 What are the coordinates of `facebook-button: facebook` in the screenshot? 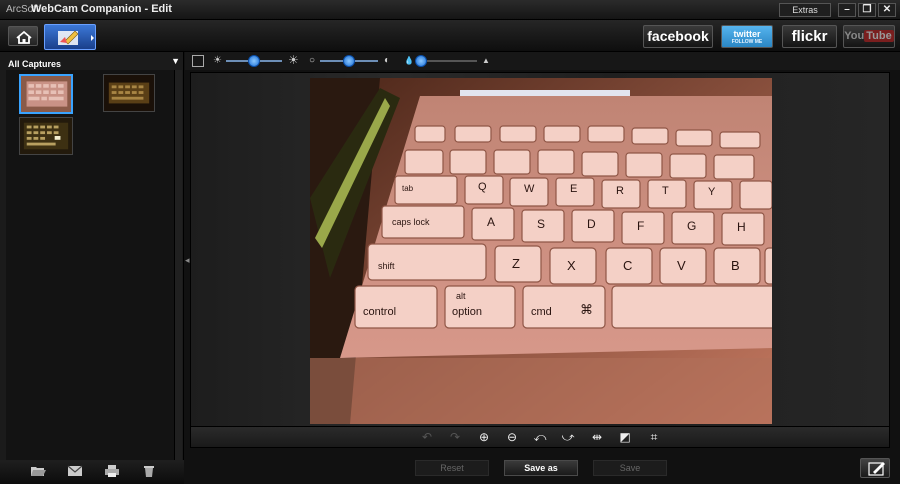 It's located at (678, 36).